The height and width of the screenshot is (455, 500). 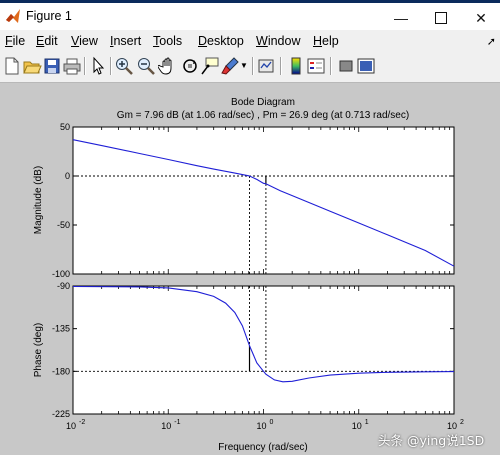 I want to click on menu-window: Window, so click(x=278, y=41).